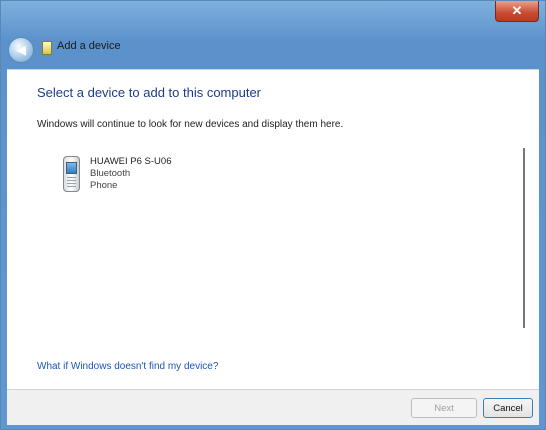 The width and height of the screenshot is (546, 430). Describe the element at coordinates (127, 366) in the screenshot. I see `help-link: What if Windows doesn't find my device?` at that location.